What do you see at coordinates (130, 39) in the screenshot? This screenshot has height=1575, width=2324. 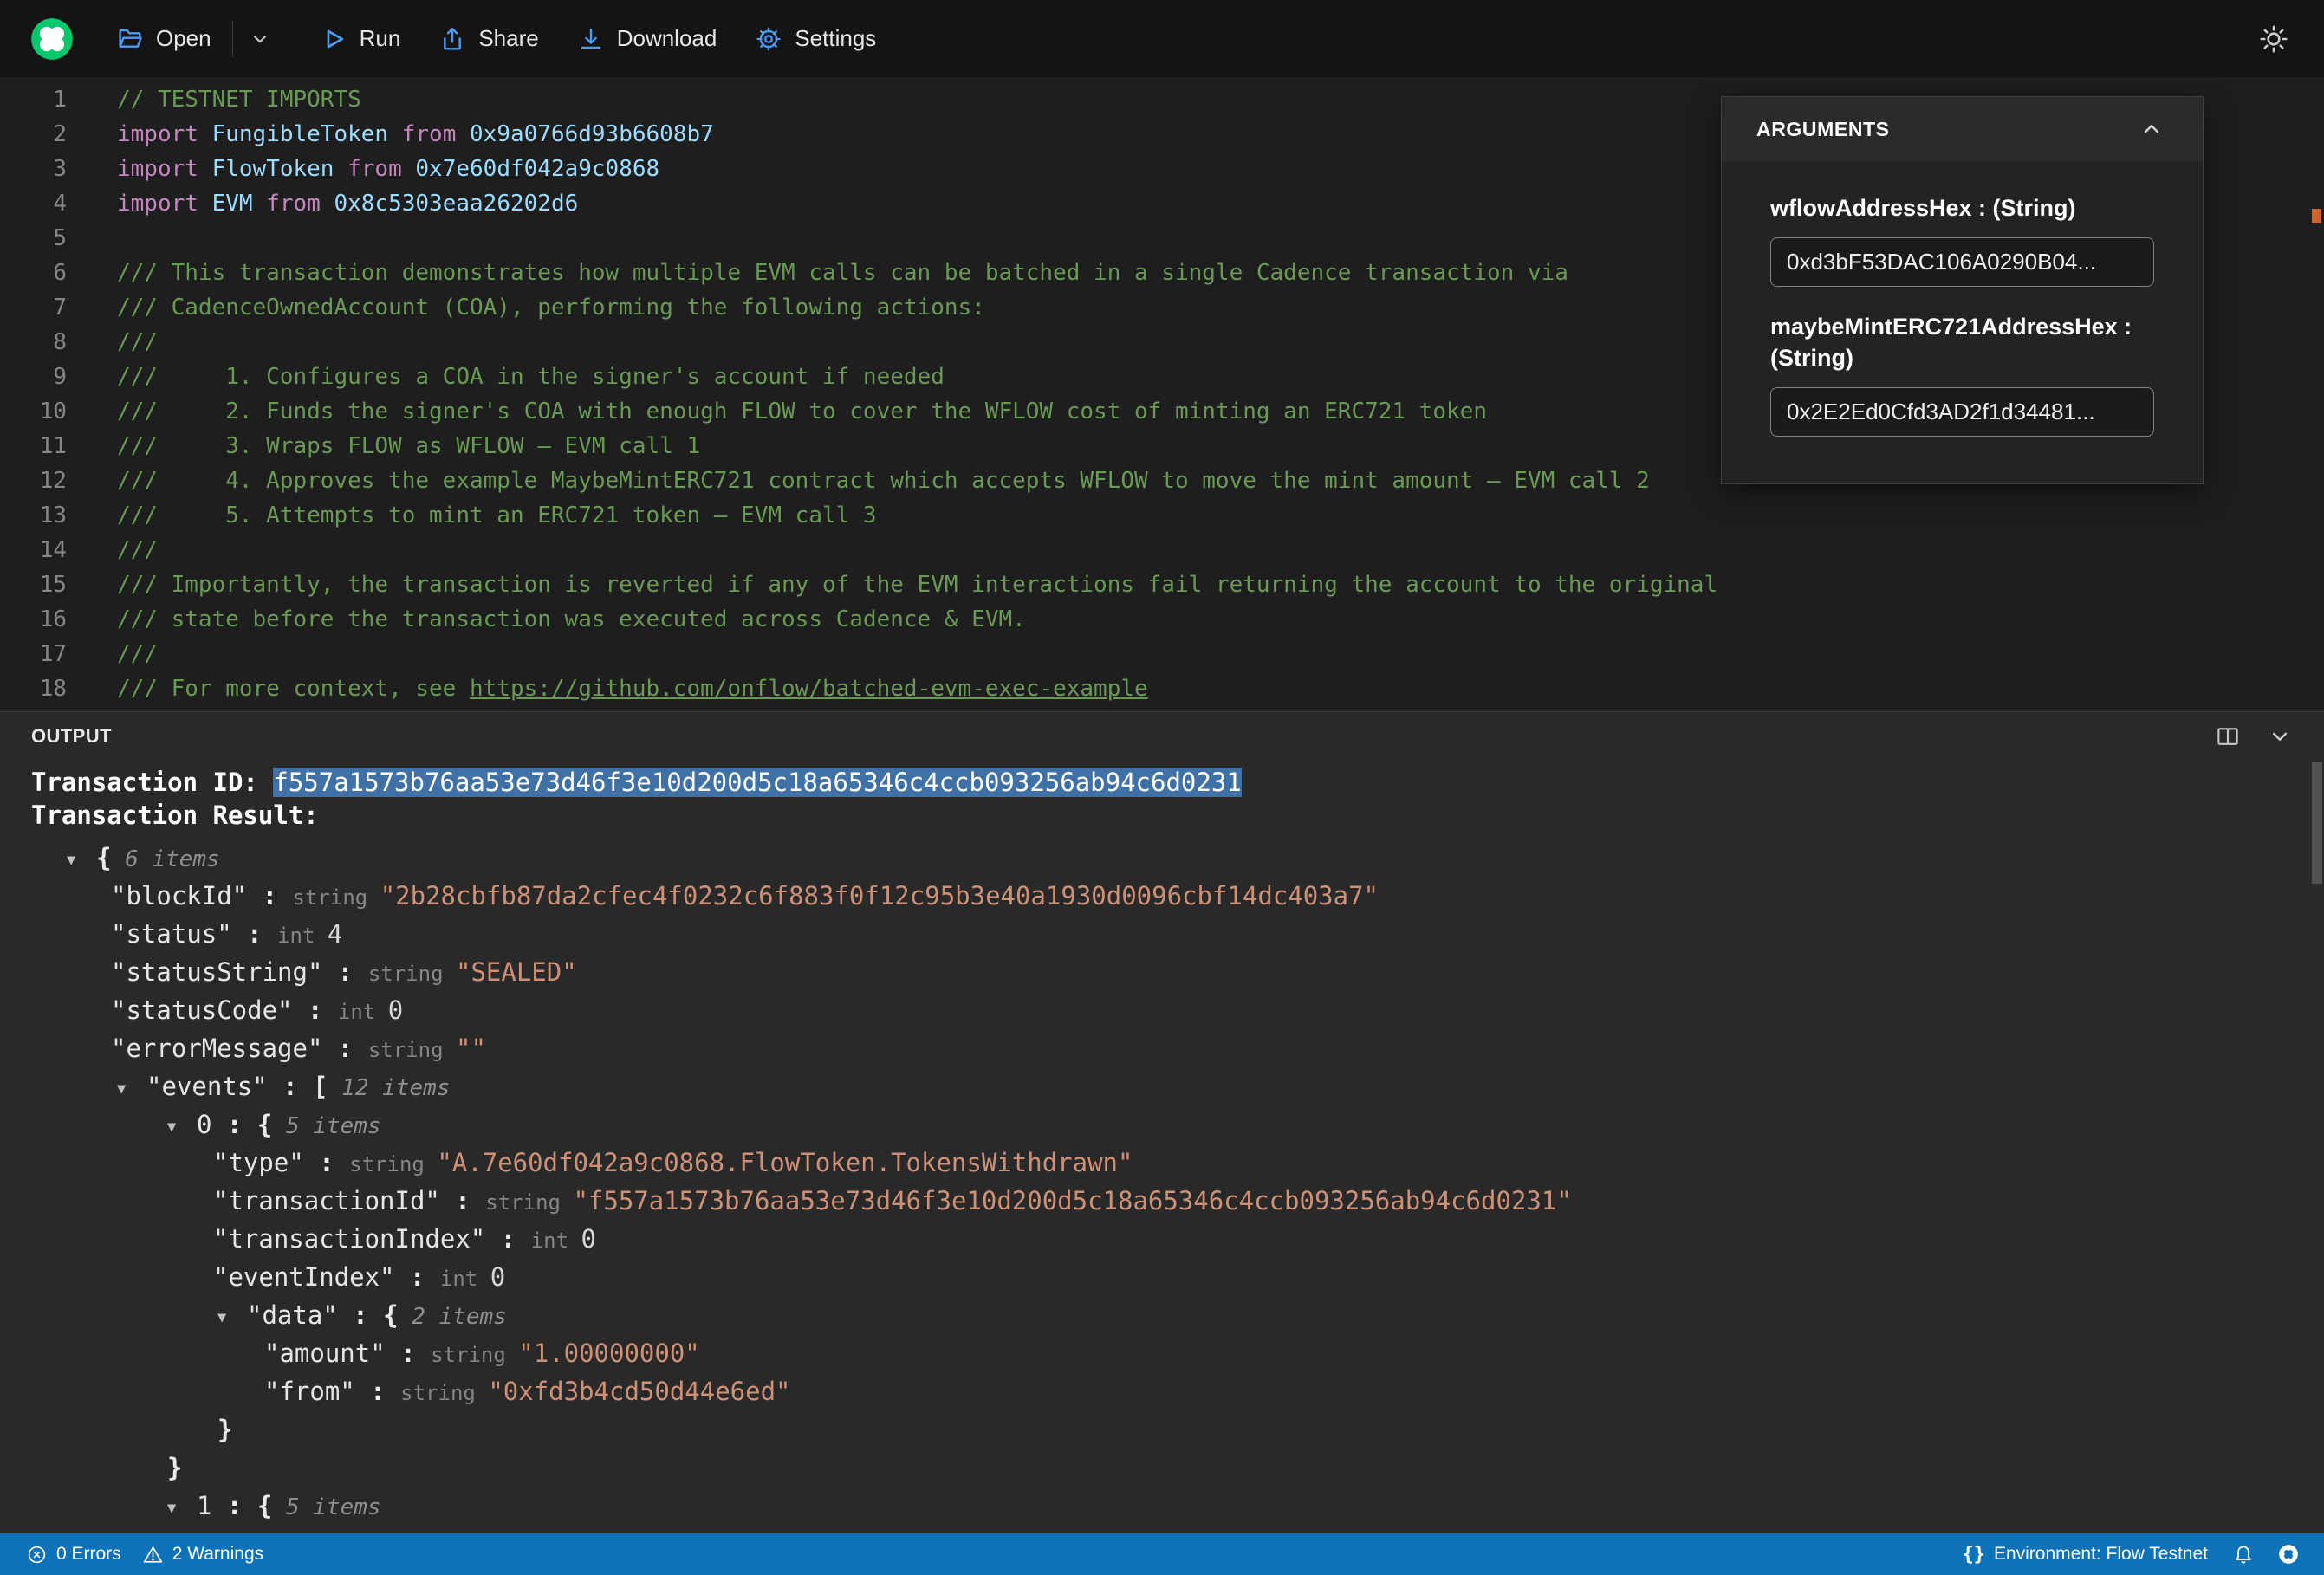 I see `open-file-icon` at bounding box center [130, 39].